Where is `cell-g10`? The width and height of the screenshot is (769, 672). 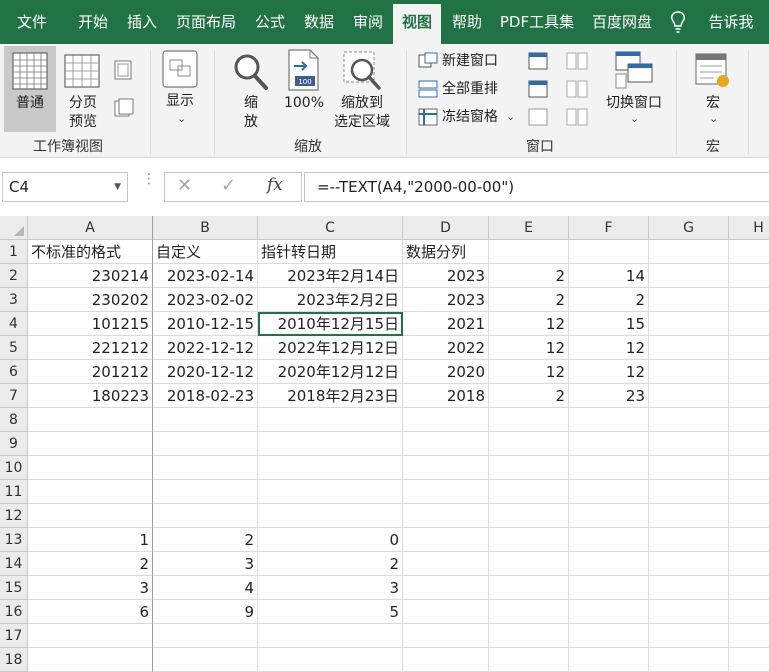 cell-g10 is located at coordinates (689, 468).